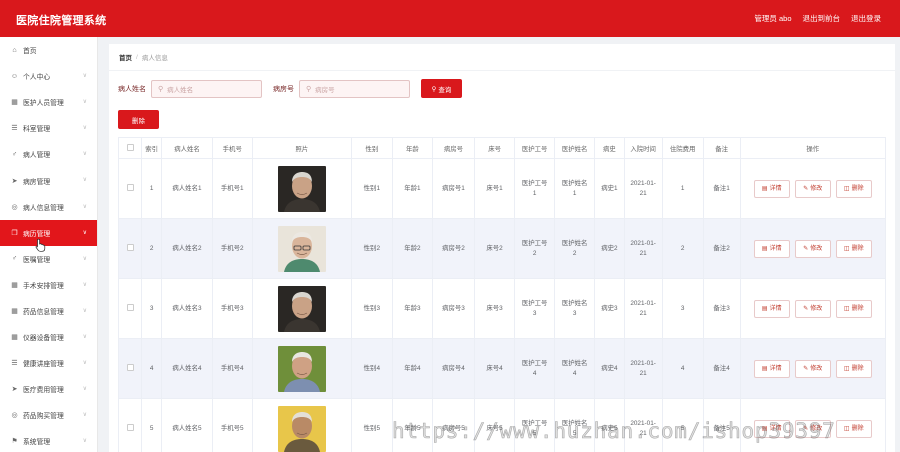 The height and width of the screenshot is (452, 900). Describe the element at coordinates (301, 248) in the screenshot. I see `patient-photo` at that location.